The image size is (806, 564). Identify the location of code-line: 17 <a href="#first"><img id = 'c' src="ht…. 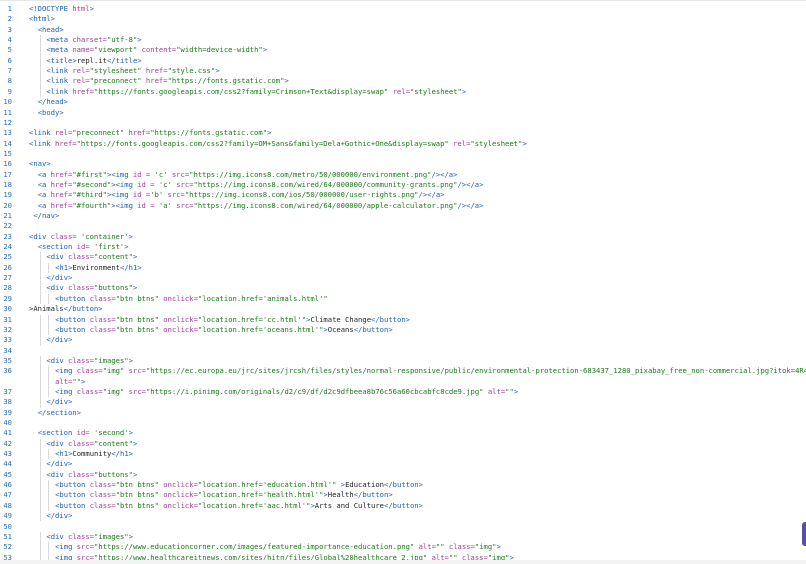
(403, 175).